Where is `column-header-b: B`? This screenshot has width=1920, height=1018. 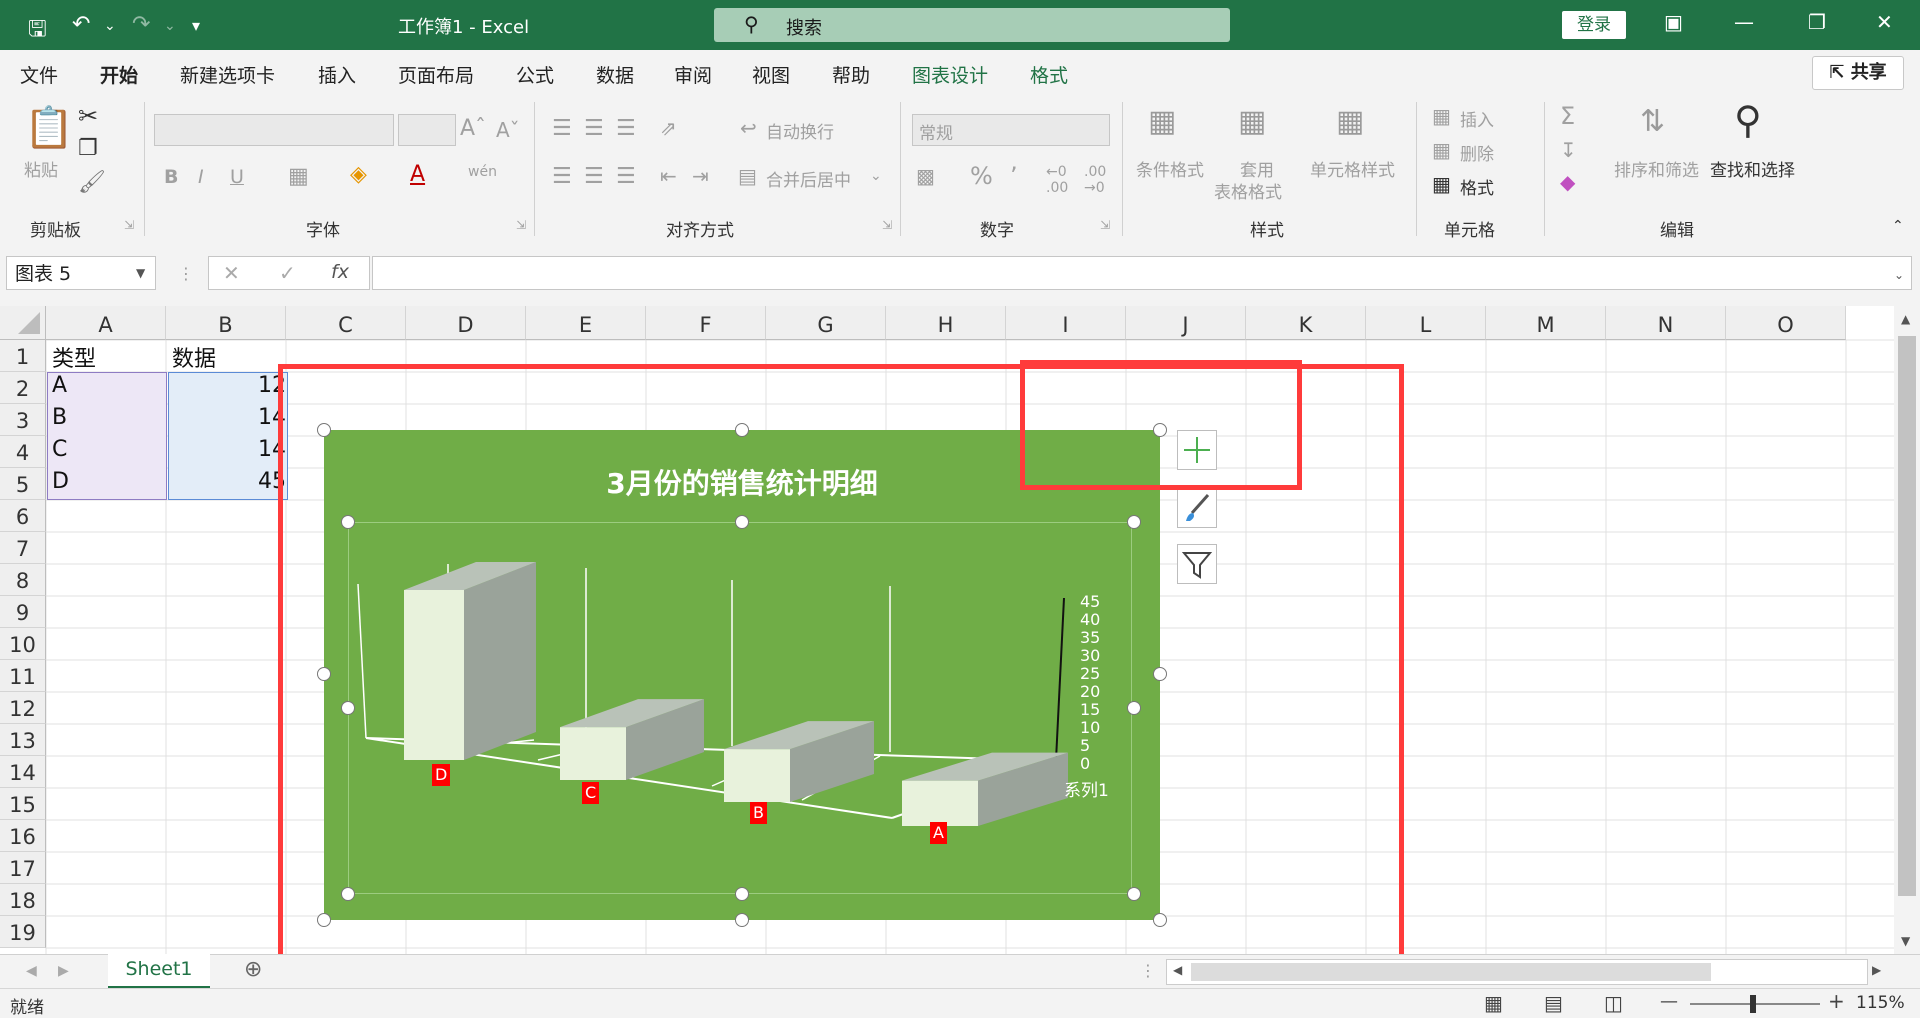 column-header-b: B is located at coordinates (226, 323).